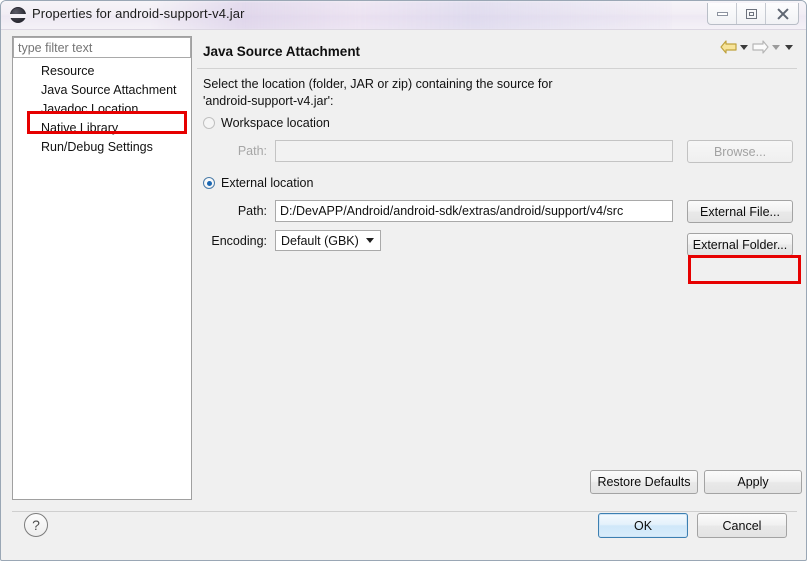 This screenshot has width=807, height=561. I want to click on close-icon, so click(782, 14).